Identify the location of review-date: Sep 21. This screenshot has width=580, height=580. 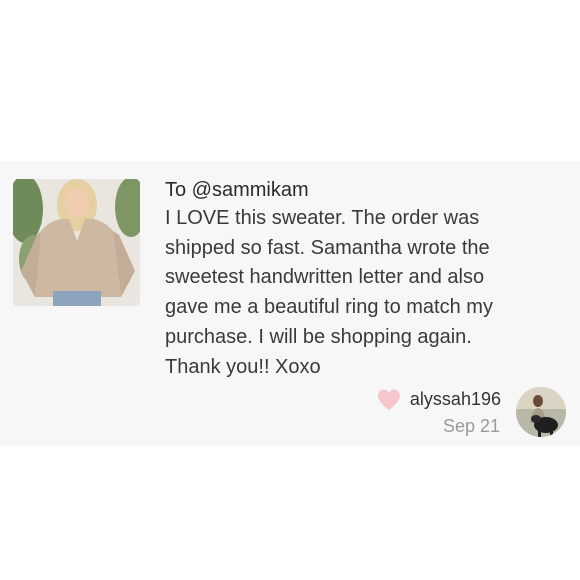
(471, 426).